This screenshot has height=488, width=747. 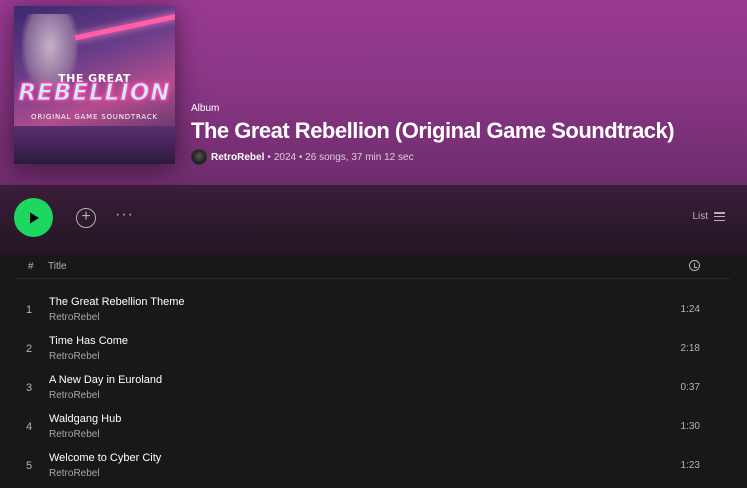 I want to click on add-circle-icon: +, so click(x=86, y=216).